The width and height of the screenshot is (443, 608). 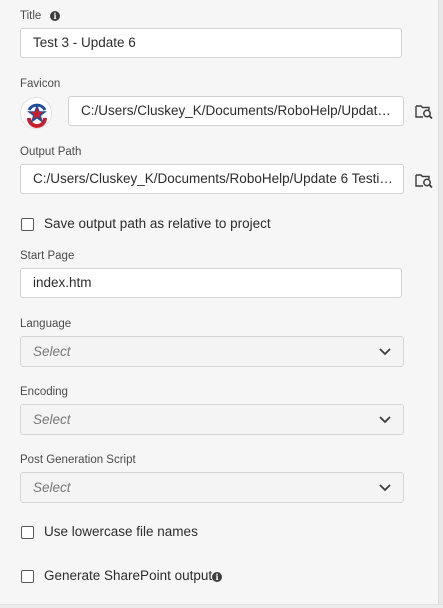 I want to click on title-input: Test 3 - Update 6, so click(x=211, y=43).